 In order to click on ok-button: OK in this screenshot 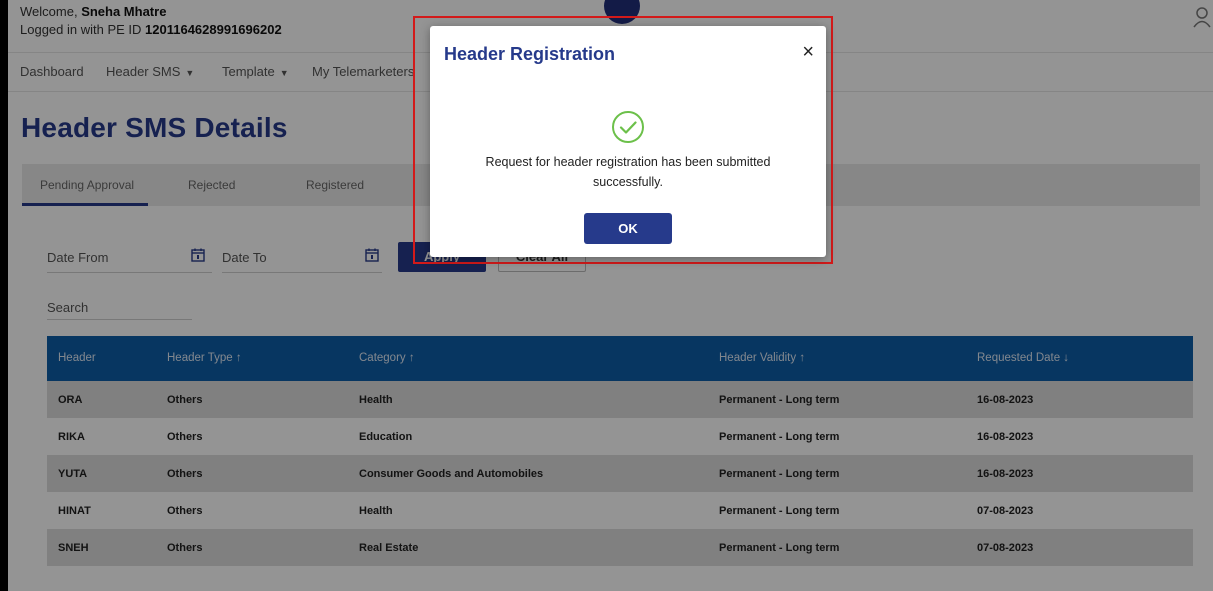, I will do `click(628, 228)`.